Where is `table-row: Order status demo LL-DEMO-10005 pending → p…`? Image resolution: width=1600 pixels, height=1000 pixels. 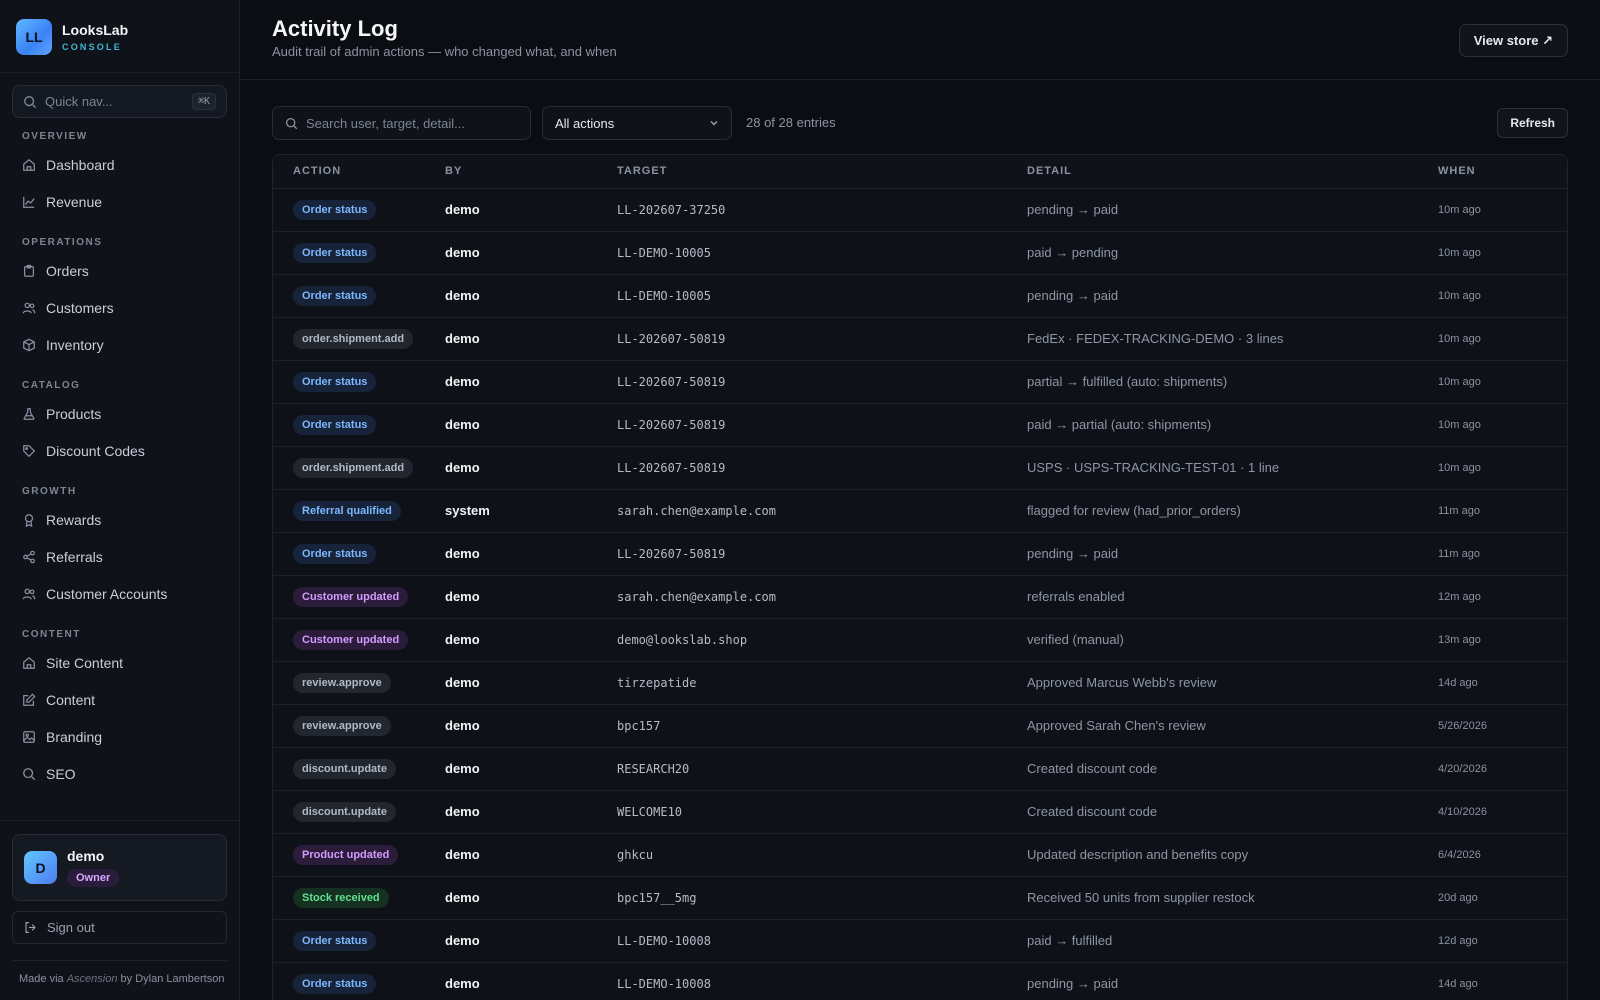
table-row: Order status demo LL-DEMO-10005 pending → p… is located at coordinates (920, 296).